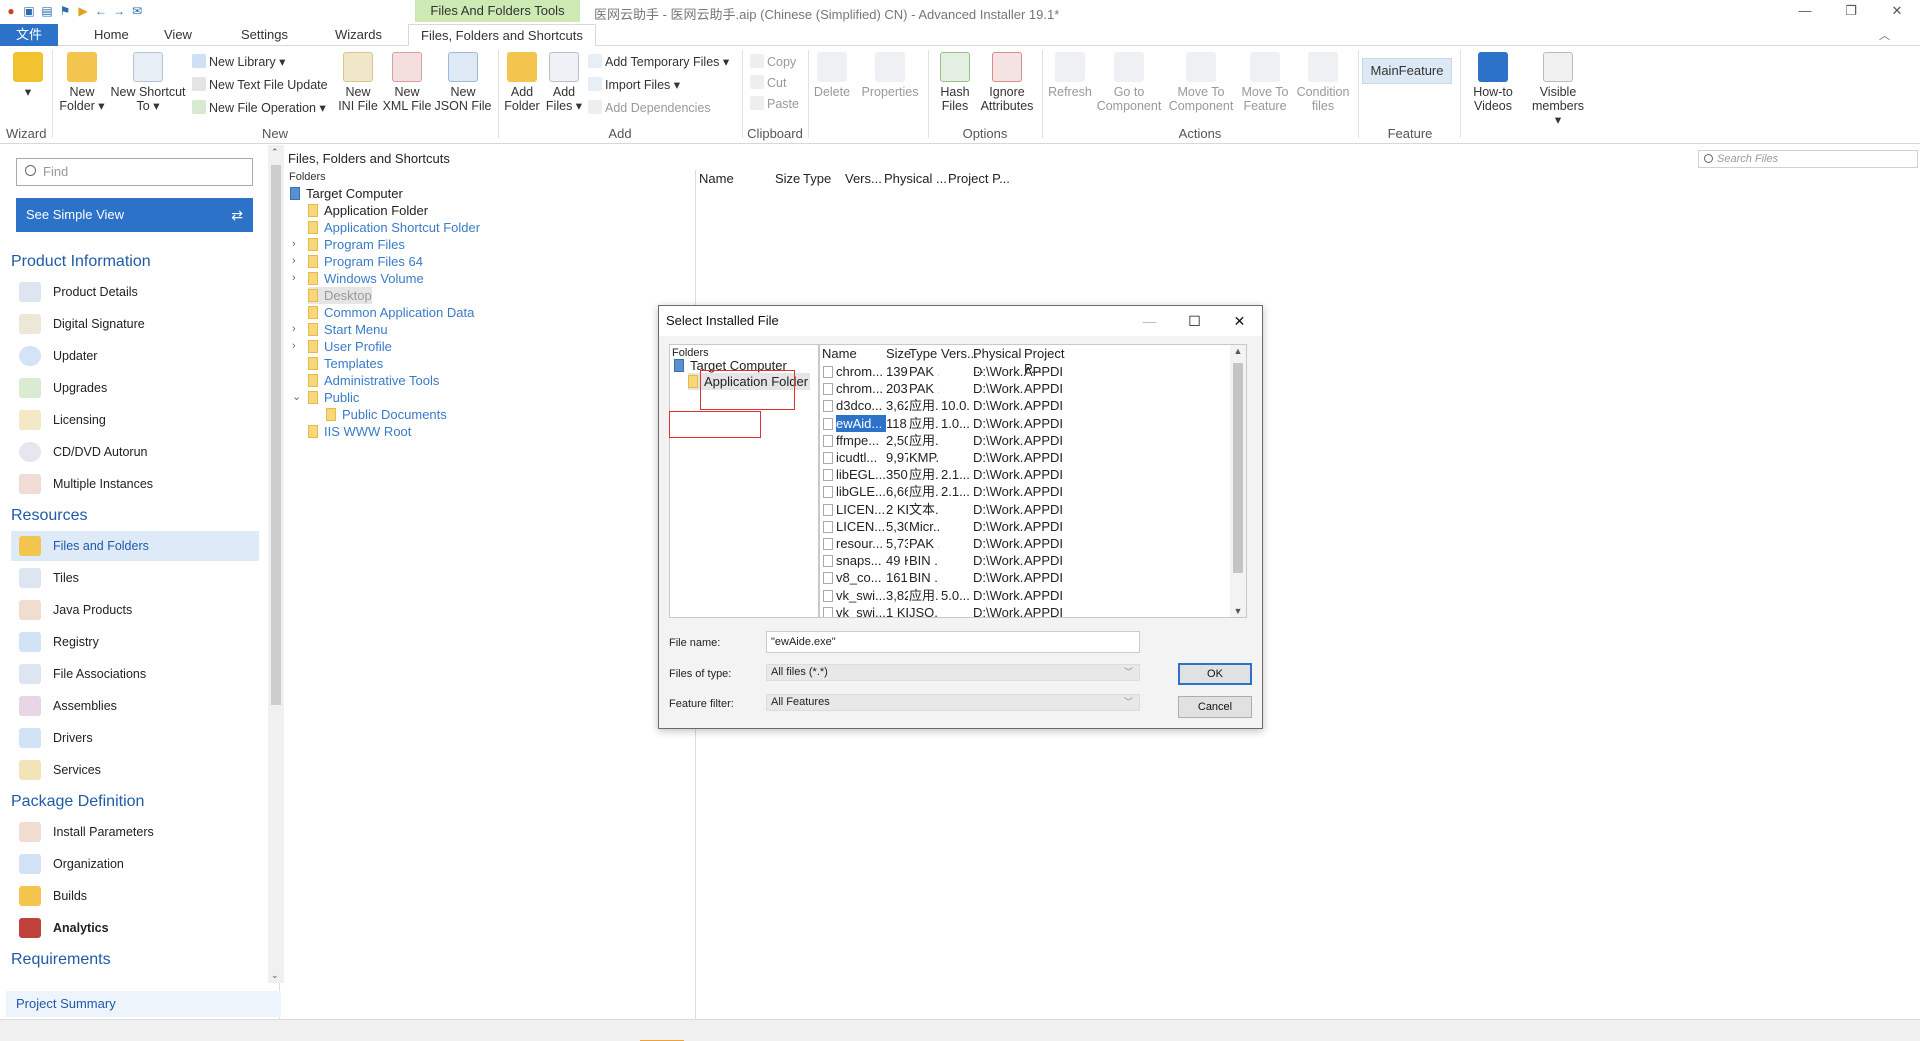  I want to click on tree-node-application-folder: Application Folder, so click(368, 210).